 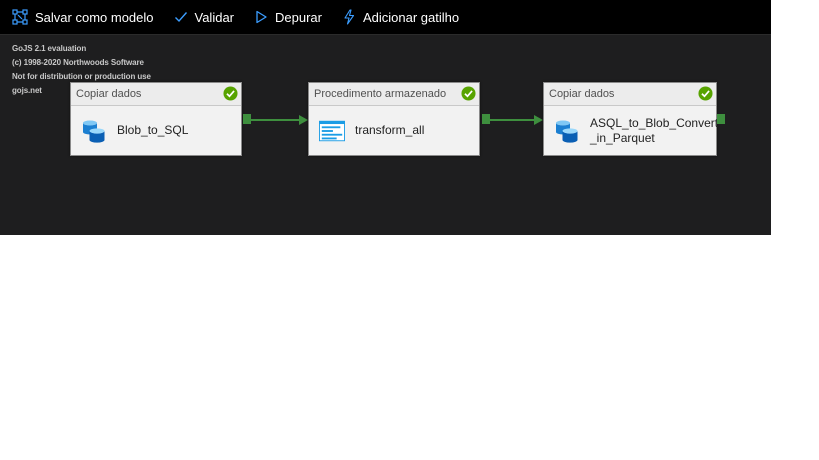 I want to click on add-trigger-button: Adicionar gatilho, so click(x=398, y=17).